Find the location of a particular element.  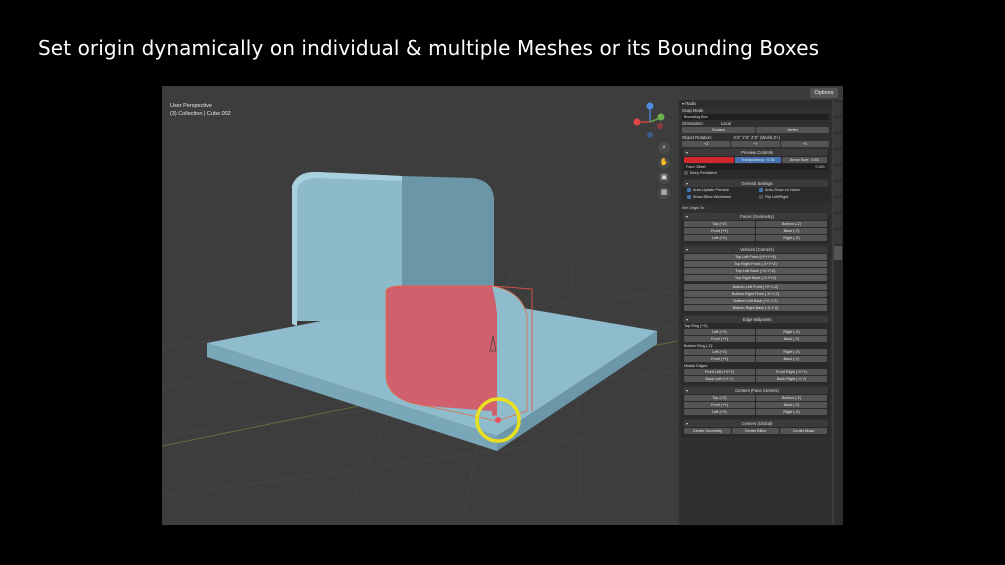

preview-color-swatch is located at coordinates (709, 160).